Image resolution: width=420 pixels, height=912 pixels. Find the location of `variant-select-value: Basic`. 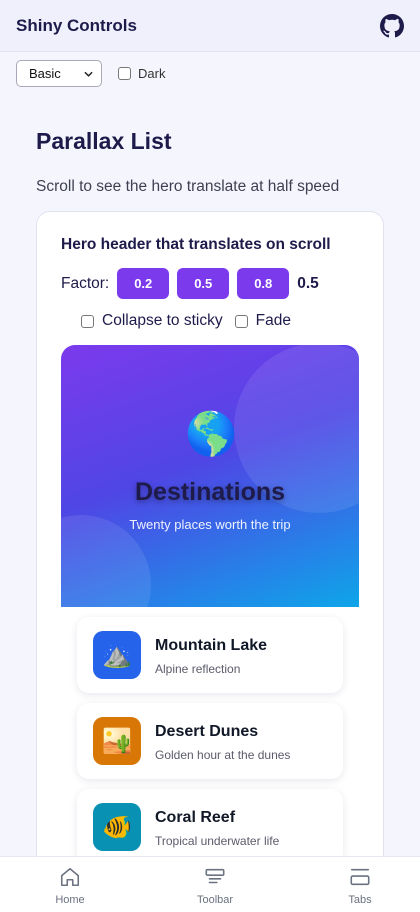

variant-select-value: Basic is located at coordinates (45, 73).